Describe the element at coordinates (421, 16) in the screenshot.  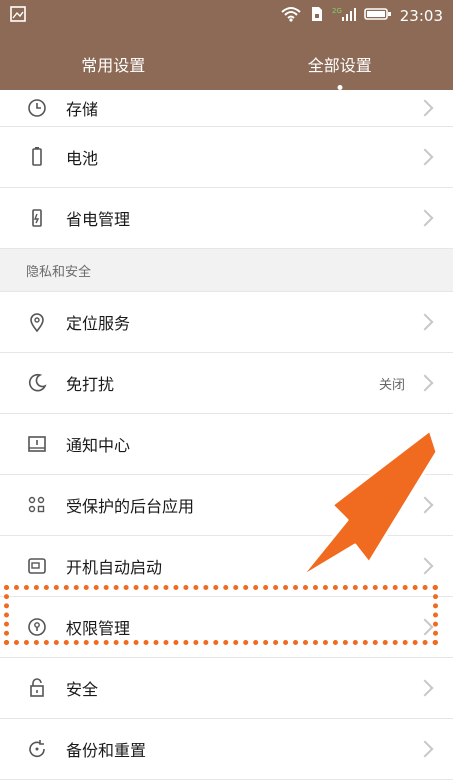
I see `clock-time: 23:03` at that location.